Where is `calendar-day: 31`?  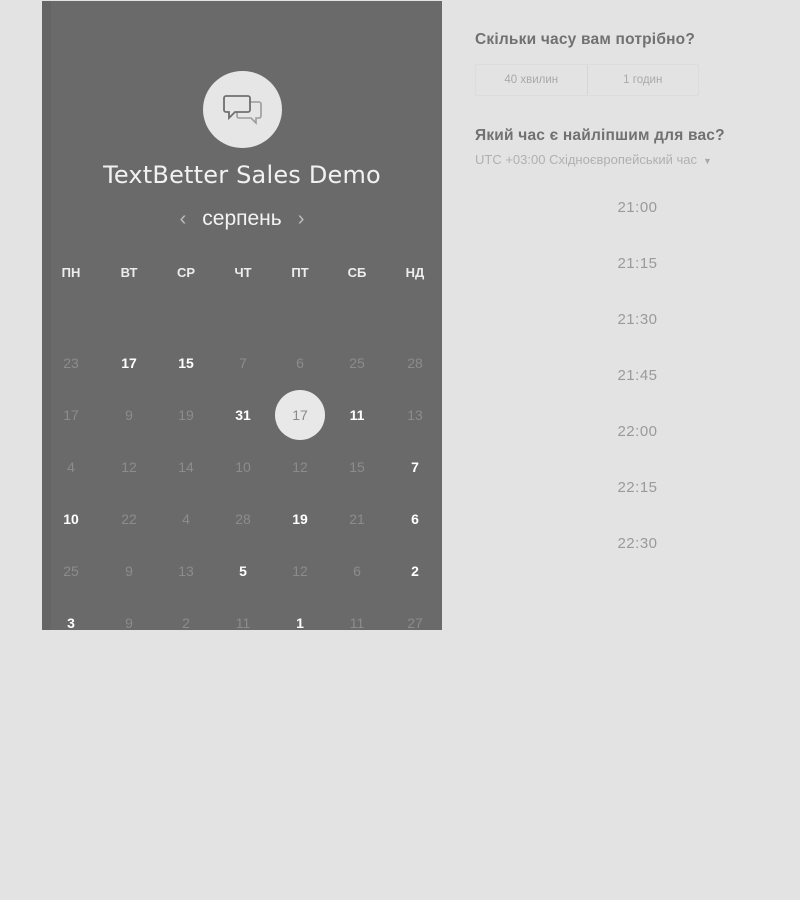
calendar-day: 31 is located at coordinates (243, 415).